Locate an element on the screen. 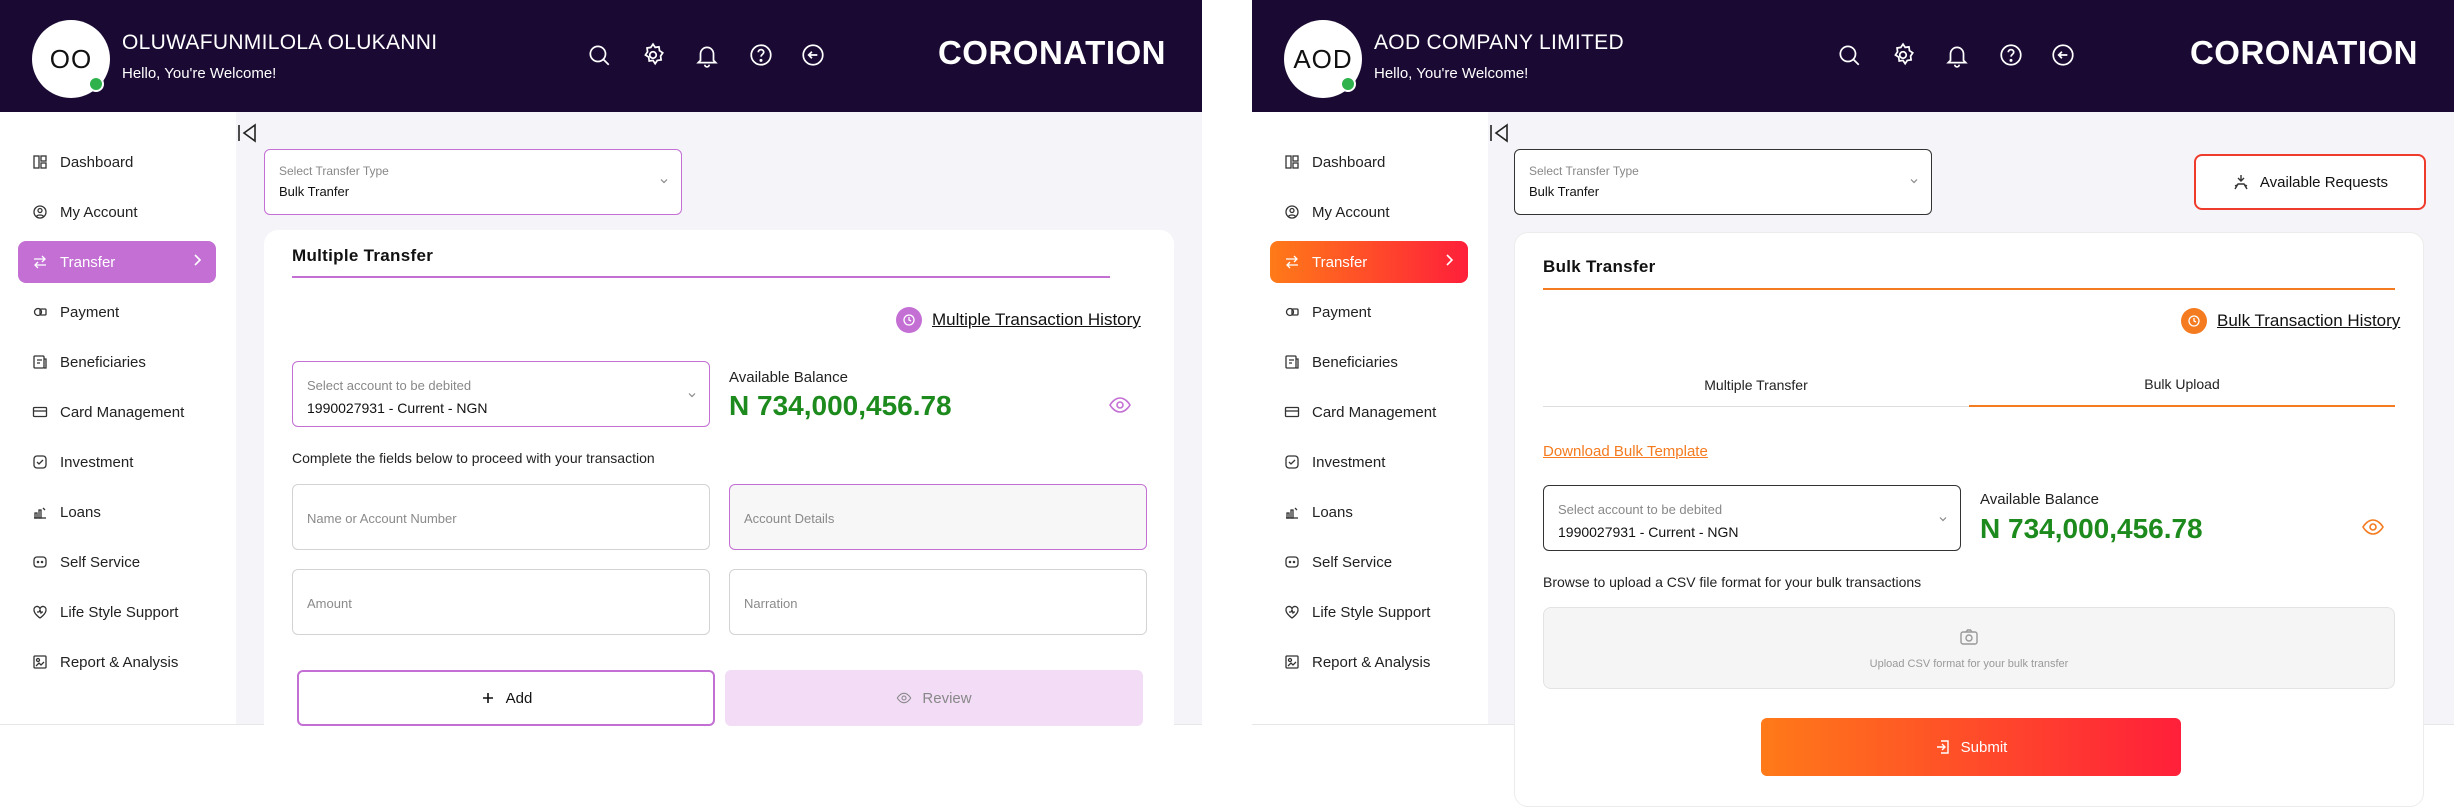 This screenshot has width=2454, height=812. user-icon is located at coordinates (40, 212).